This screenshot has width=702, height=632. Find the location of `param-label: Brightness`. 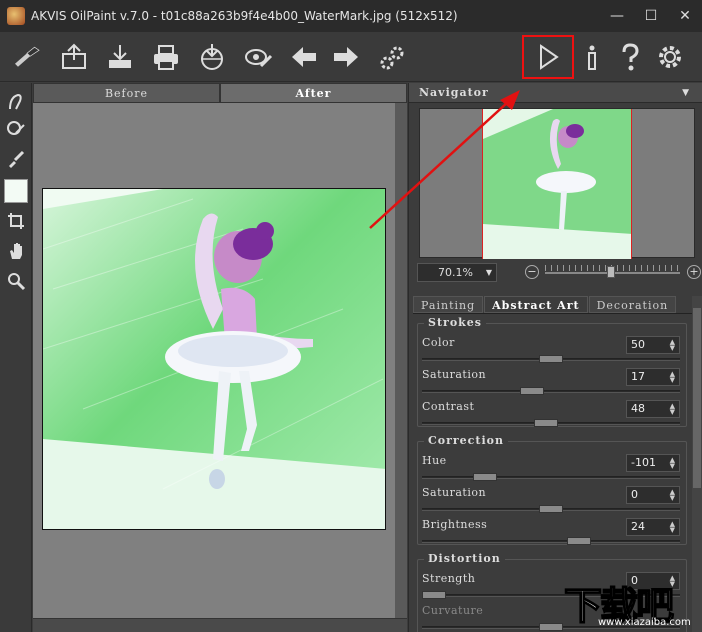

param-label: Brightness is located at coordinates (455, 524).